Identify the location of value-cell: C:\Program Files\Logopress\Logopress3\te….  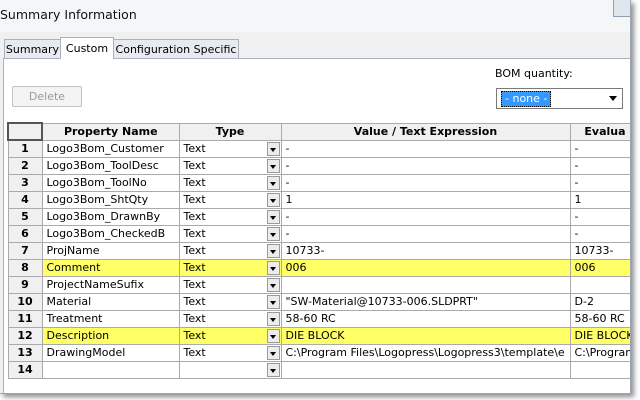
(425, 352).